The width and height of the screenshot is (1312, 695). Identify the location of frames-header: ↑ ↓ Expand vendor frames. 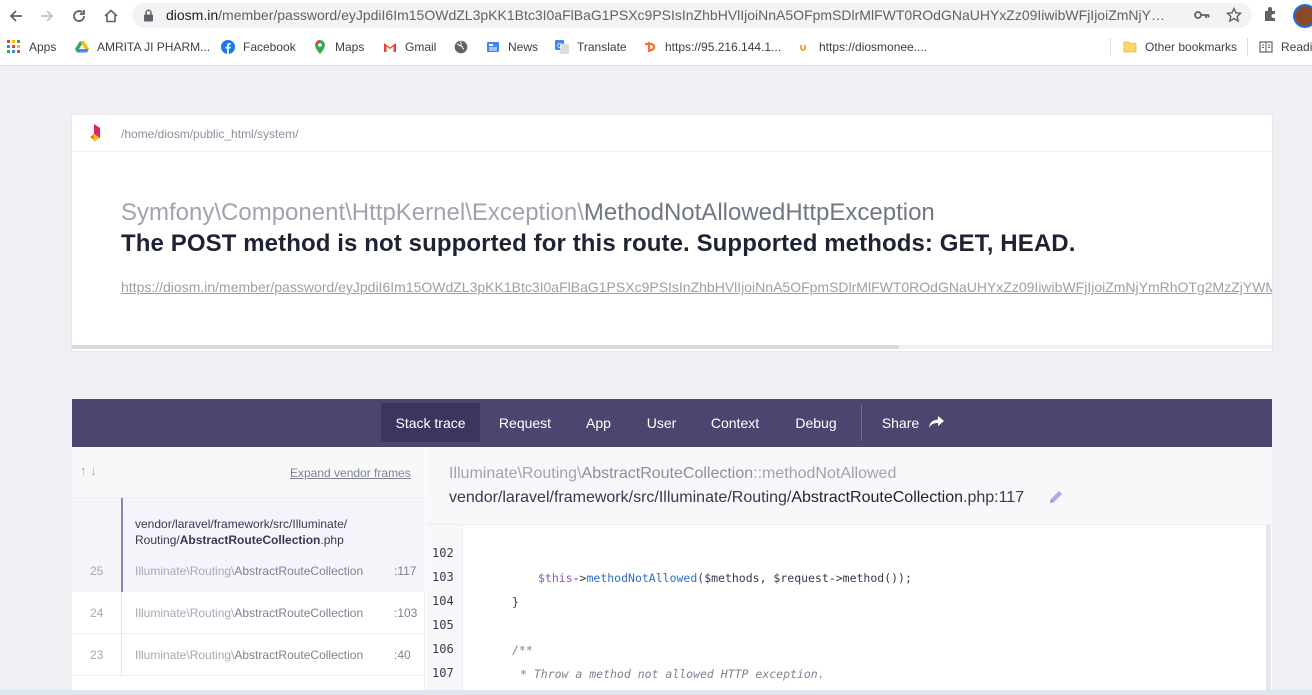
(248, 472).